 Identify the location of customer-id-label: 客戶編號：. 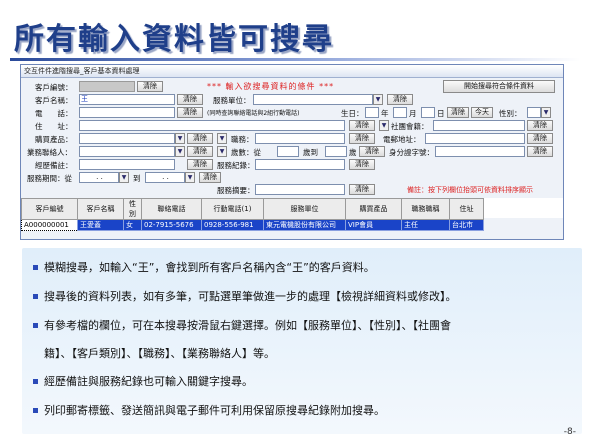
(54, 87).